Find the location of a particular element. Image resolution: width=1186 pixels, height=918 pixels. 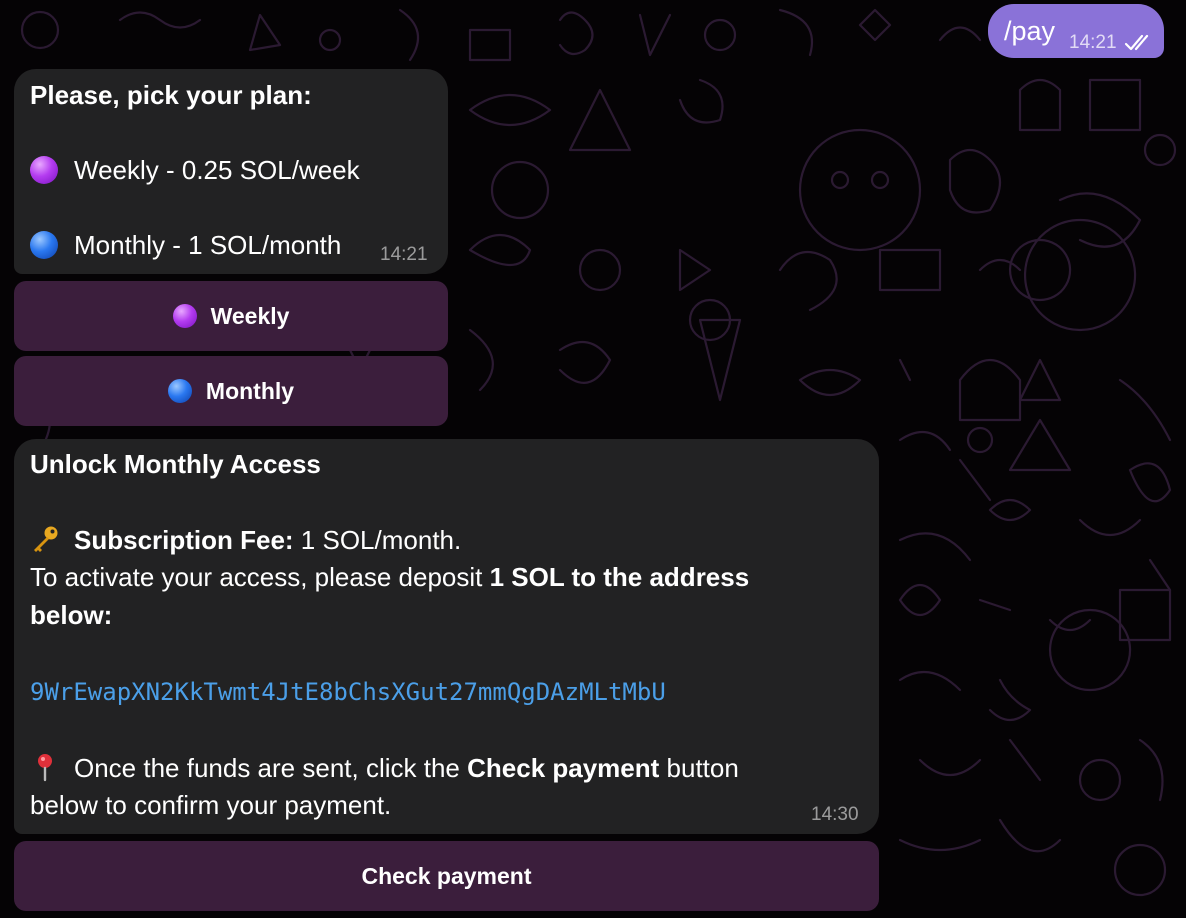

check-payment-button-label: Check payment is located at coordinates (446, 875).